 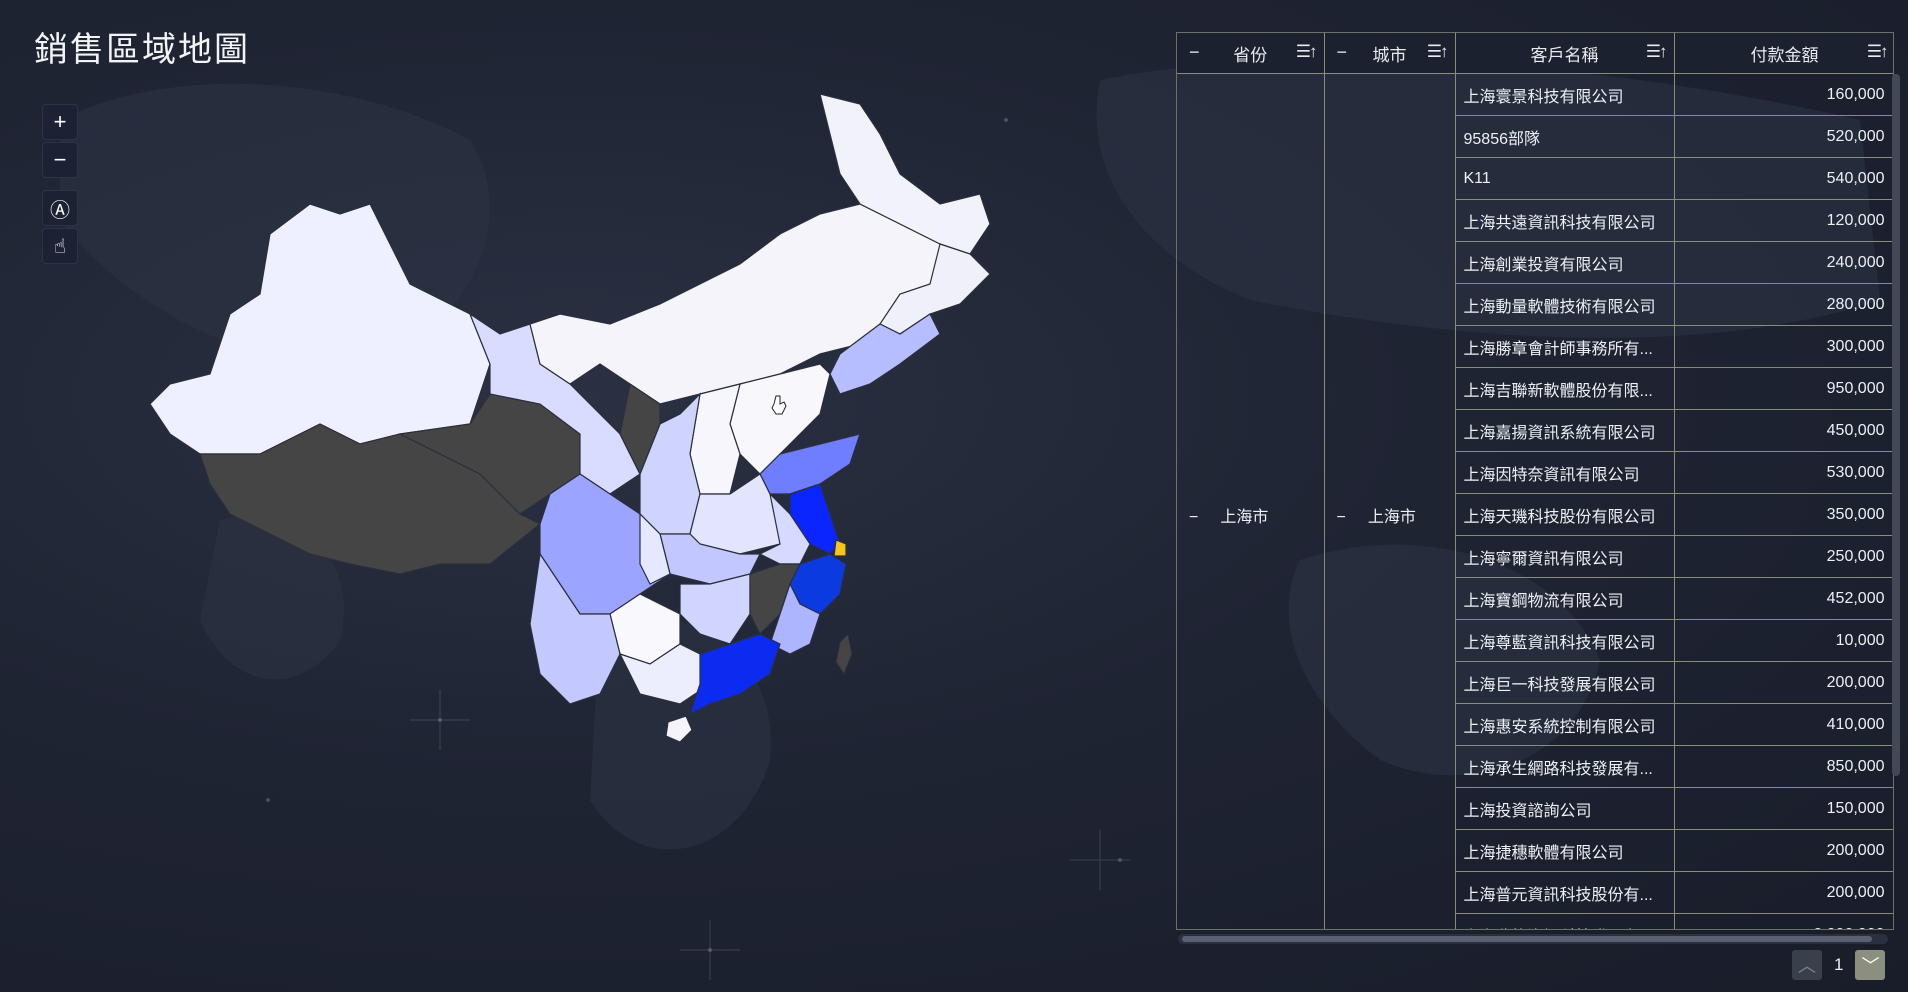 What do you see at coordinates (679, 729) in the screenshot?
I see `province-hainan` at bounding box center [679, 729].